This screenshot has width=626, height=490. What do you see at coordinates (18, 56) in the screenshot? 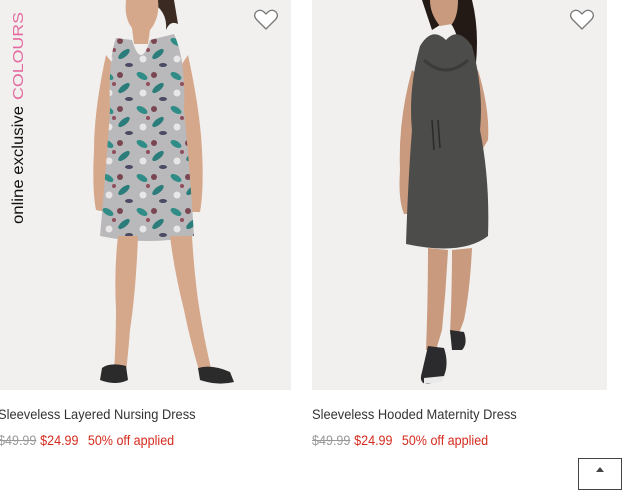
I see `badge-highlight: COLOURS` at bounding box center [18, 56].